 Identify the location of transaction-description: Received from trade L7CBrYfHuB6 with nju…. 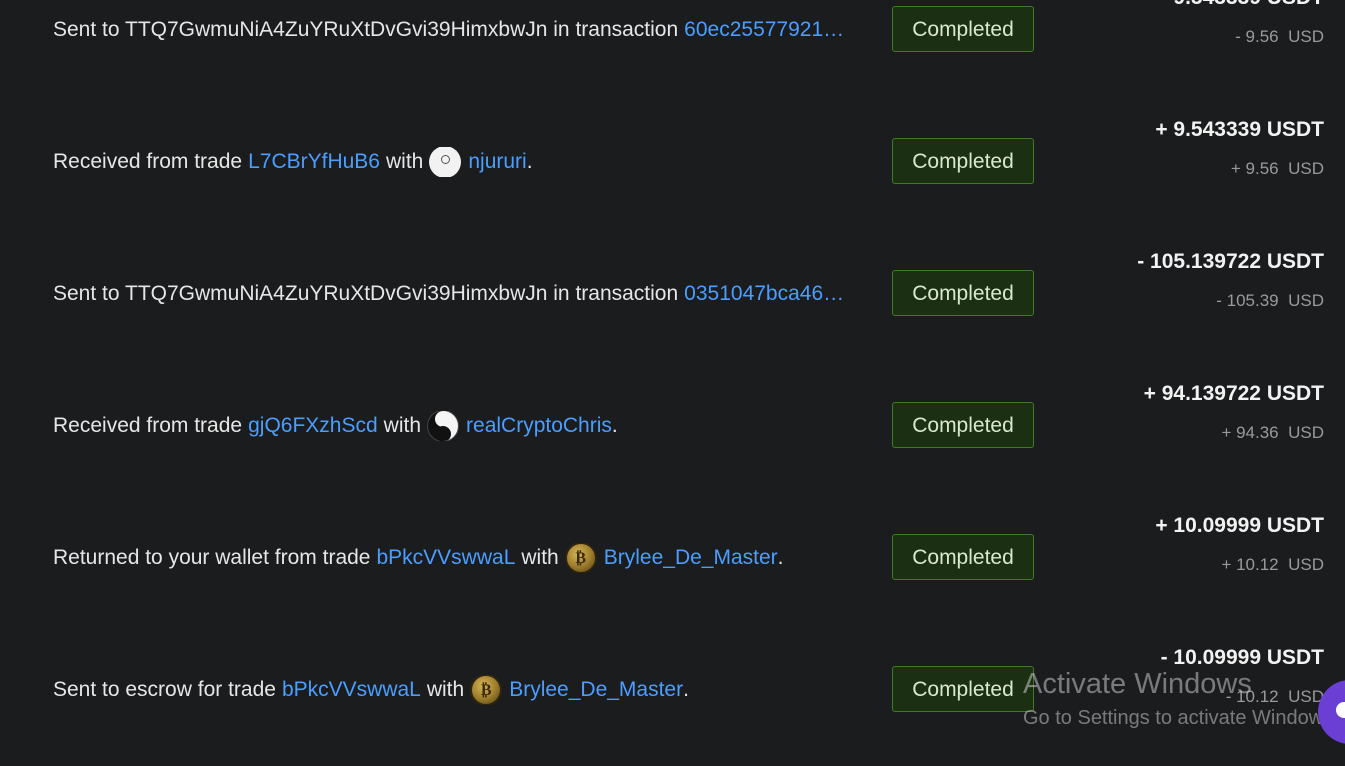
(460, 162).